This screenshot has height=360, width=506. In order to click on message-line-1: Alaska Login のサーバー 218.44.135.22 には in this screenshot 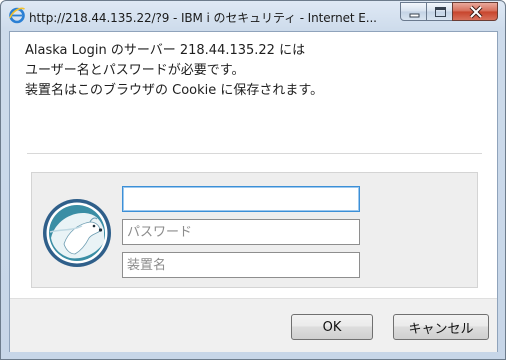, I will do `click(165, 50)`.